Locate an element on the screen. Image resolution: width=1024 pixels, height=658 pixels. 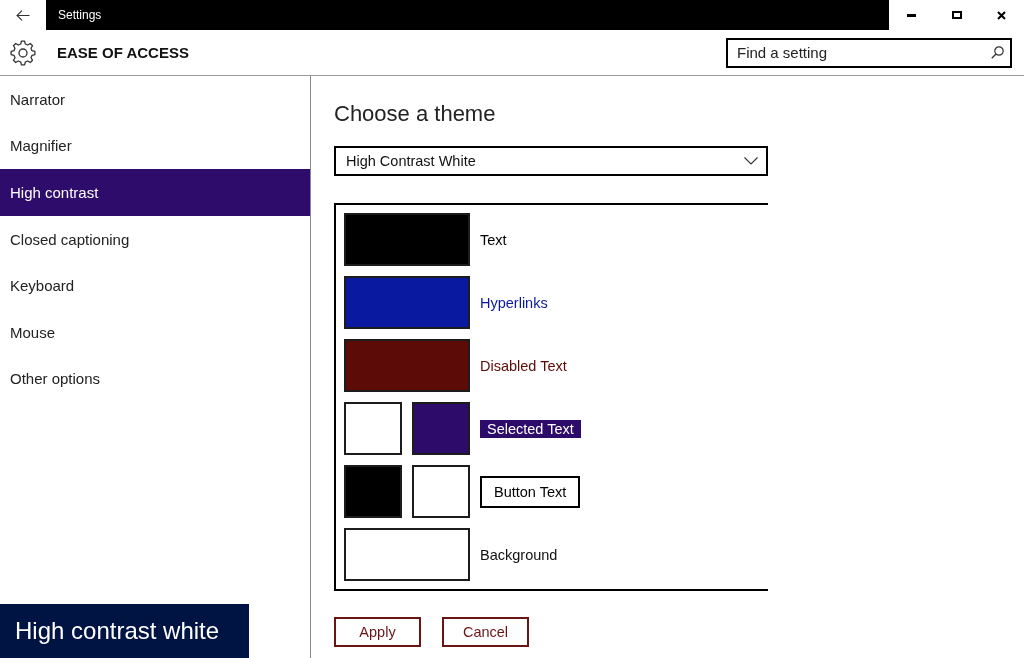
search-field: Find a setting is located at coordinates (869, 52).